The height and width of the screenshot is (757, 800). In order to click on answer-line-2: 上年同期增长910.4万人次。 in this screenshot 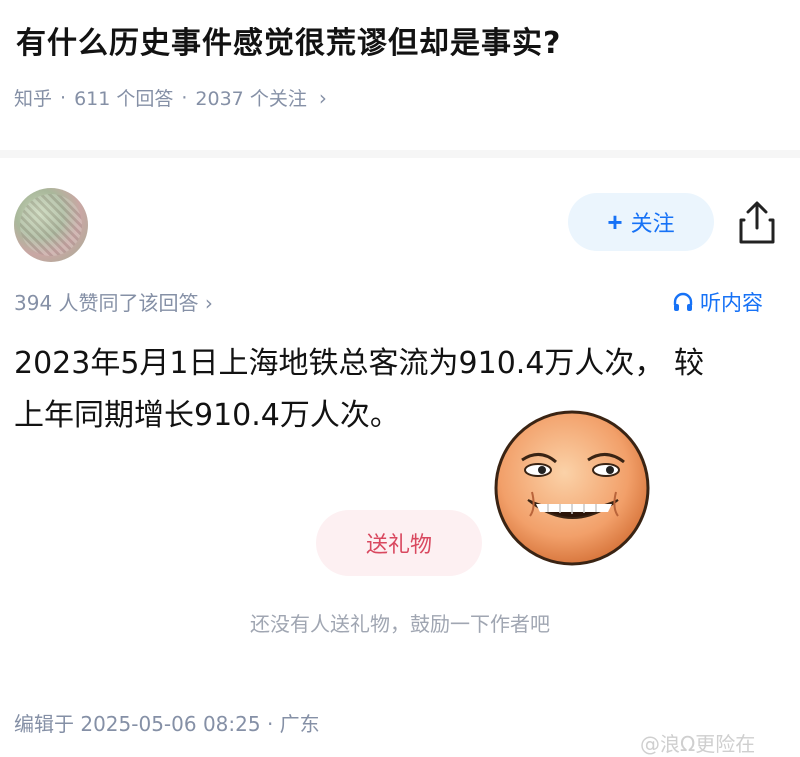, I will do `click(207, 415)`.